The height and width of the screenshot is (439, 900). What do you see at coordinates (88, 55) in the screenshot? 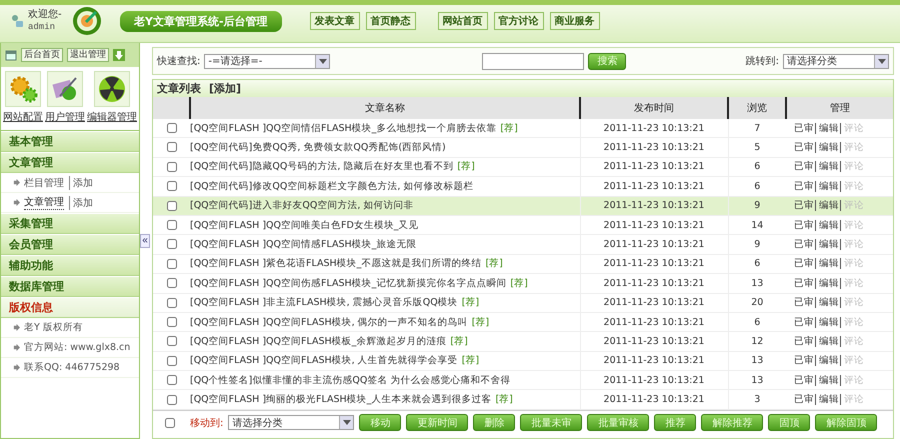
I see `sidebar-top-button: 退出管理` at bounding box center [88, 55].